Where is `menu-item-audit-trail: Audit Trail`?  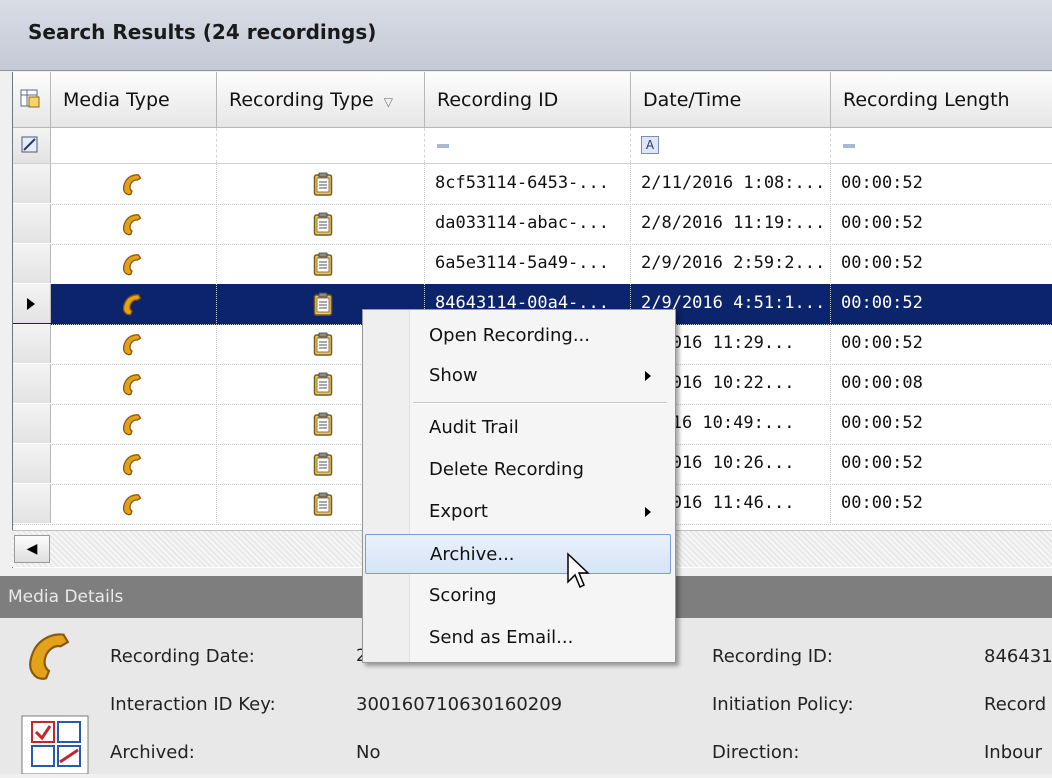
menu-item-audit-trail: Audit Trail is located at coordinates (518, 428).